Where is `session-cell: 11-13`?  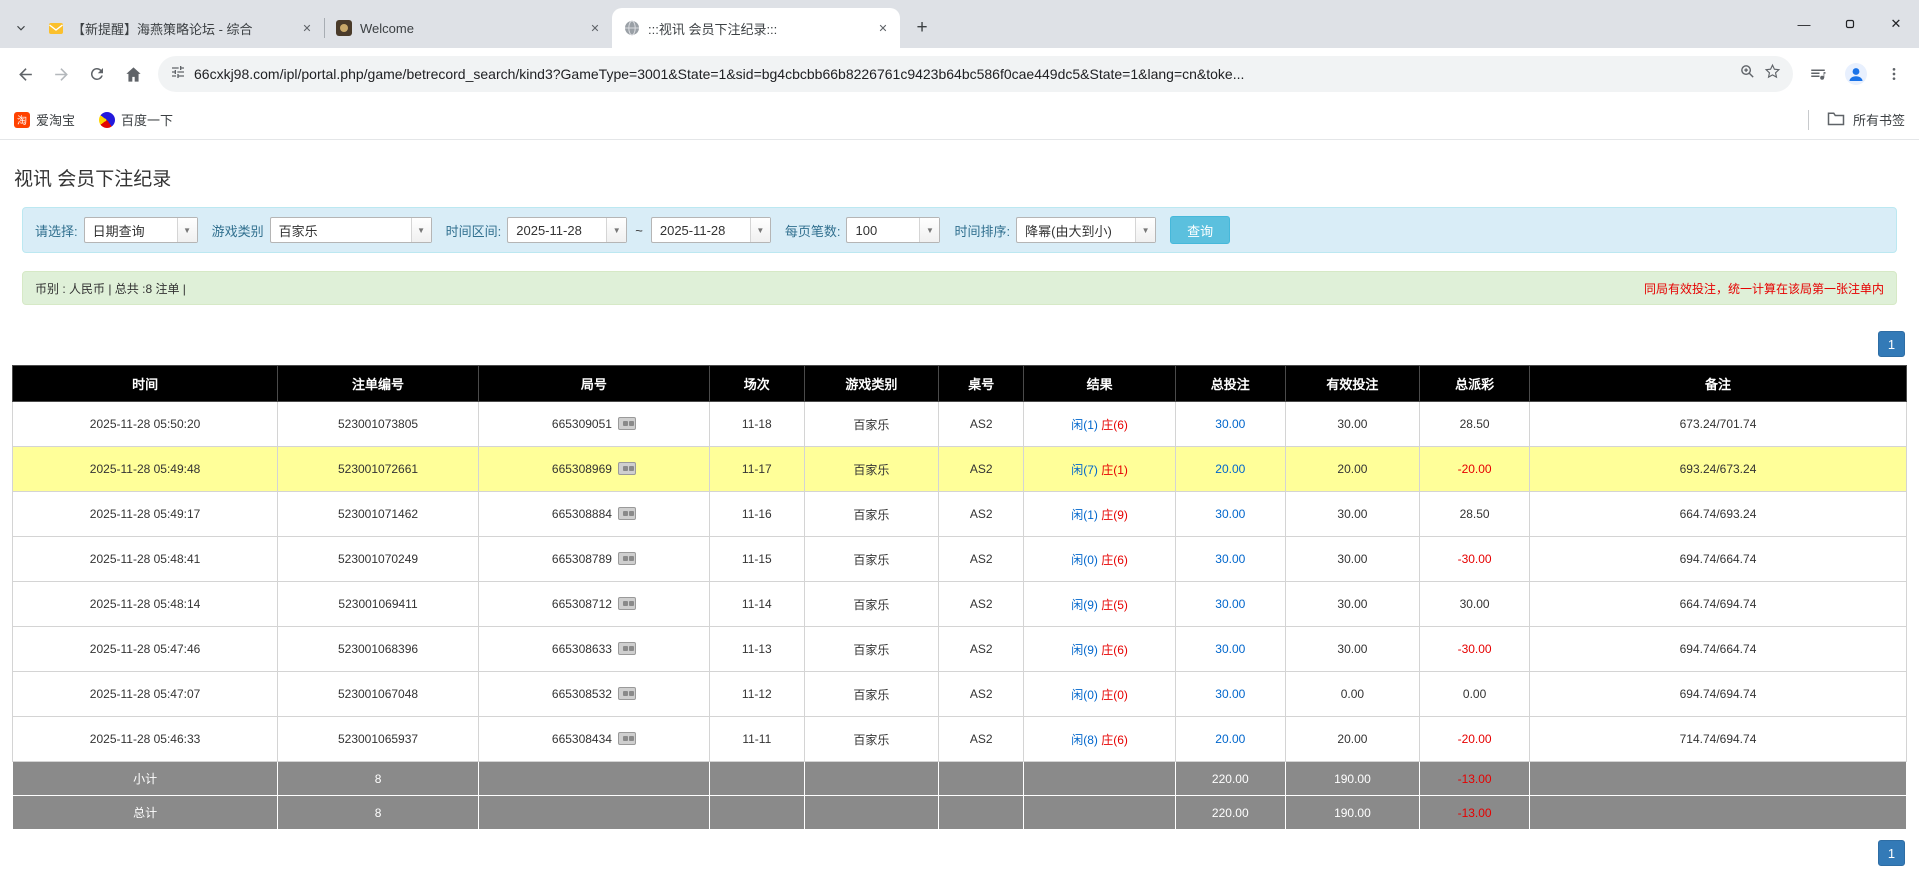 session-cell: 11-13 is located at coordinates (756, 649).